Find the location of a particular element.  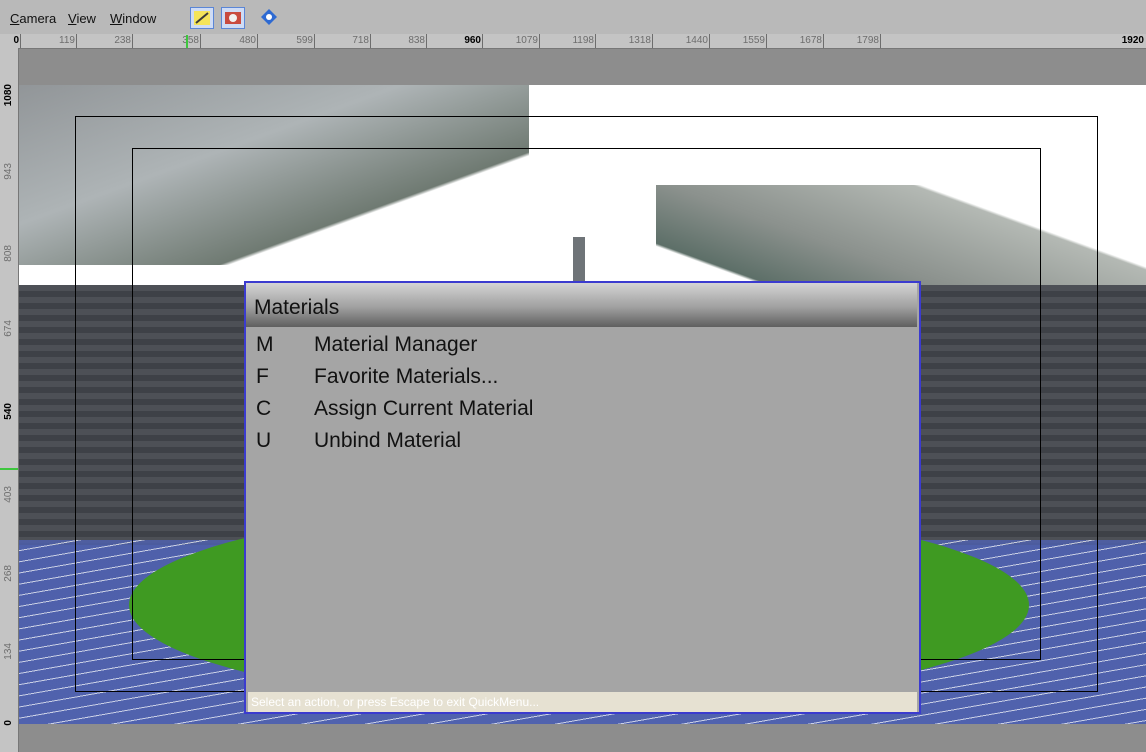

menu-bar: Camera View Window is located at coordinates (573, 17).